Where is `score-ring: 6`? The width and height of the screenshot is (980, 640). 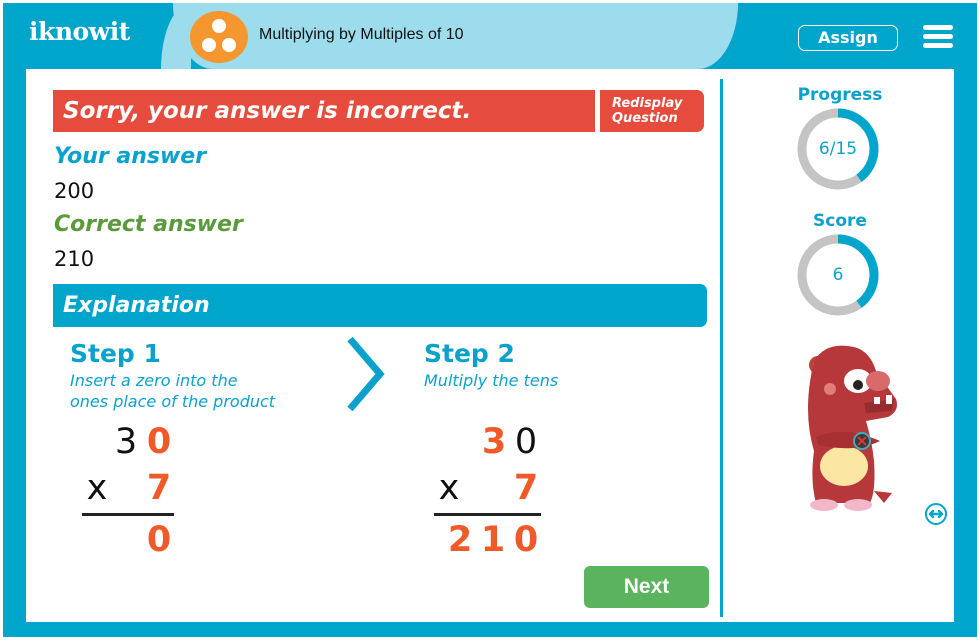 score-ring: 6 is located at coordinates (838, 275).